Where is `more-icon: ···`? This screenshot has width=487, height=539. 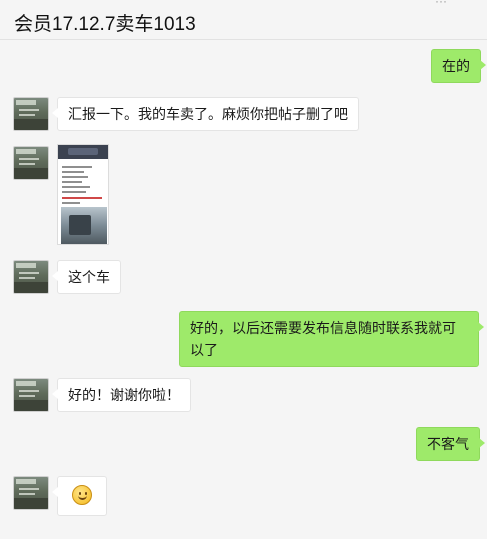
more-icon: ··· is located at coordinates (441, 4).